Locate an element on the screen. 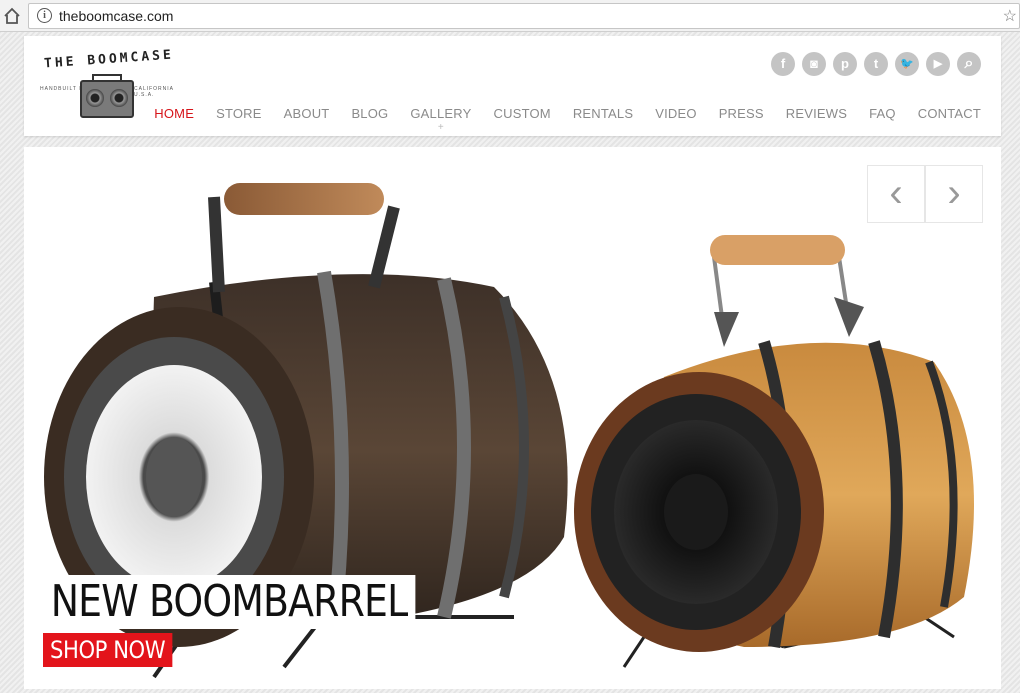  instagram-icon: ◙ is located at coordinates (814, 64).